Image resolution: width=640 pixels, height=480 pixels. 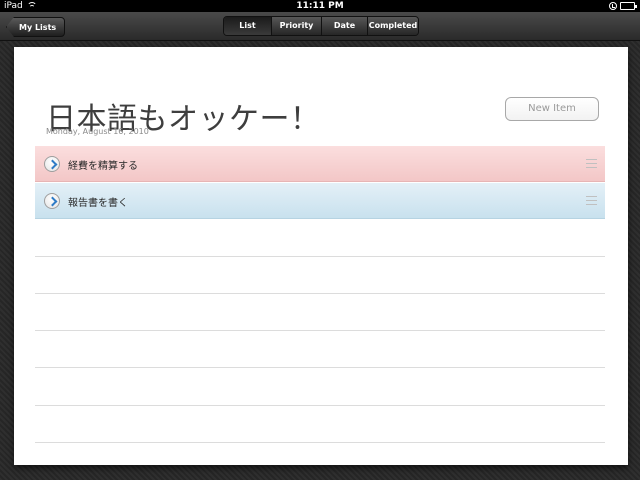 What do you see at coordinates (97, 131) in the screenshot?
I see `list-date: Monday, August 16, 2010` at bounding box center [97, 131].